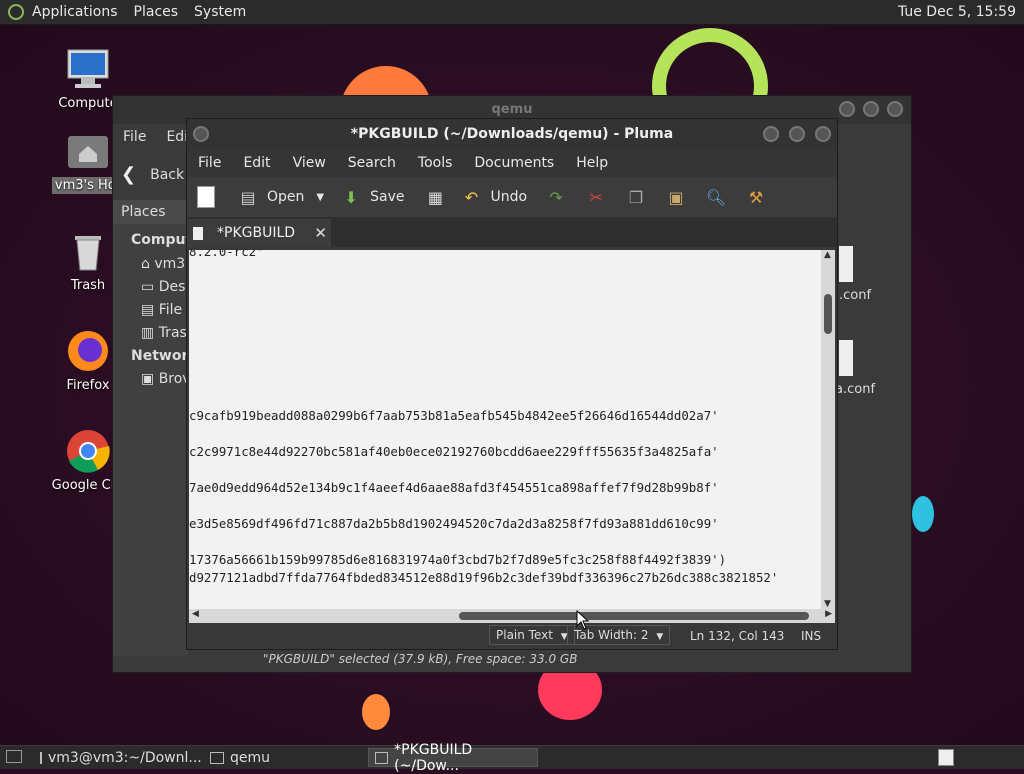  I want to click on editor-close-button, so click(823, 134).